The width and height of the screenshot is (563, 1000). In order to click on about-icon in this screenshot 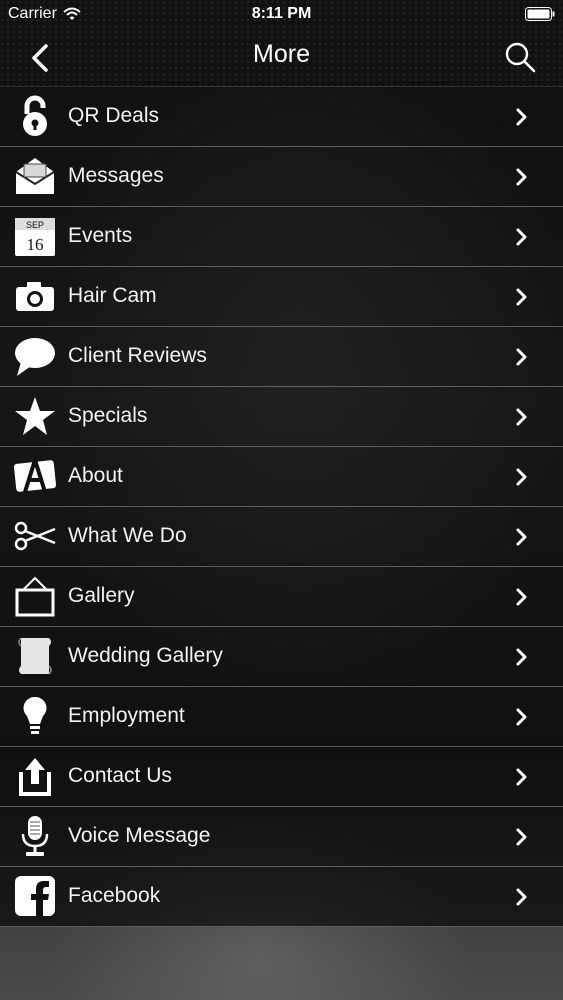, I will do `click(35, 473)`.